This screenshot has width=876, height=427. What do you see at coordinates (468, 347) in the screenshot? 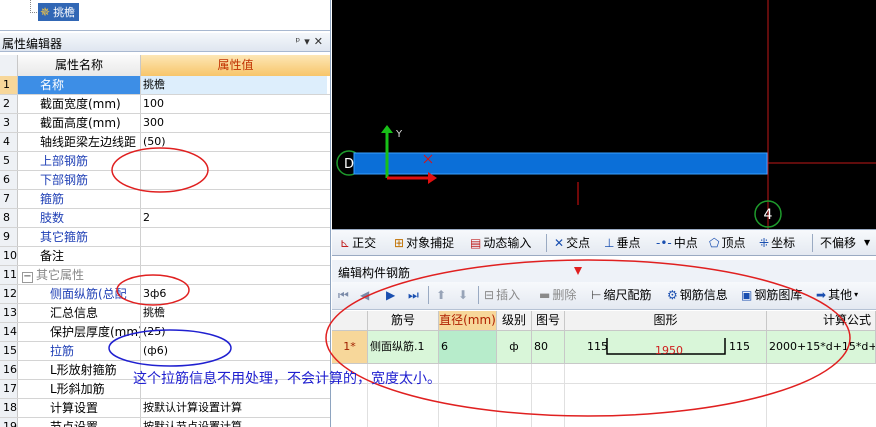
I see `cell-diameter: 6` at bounding box center [468, 347].